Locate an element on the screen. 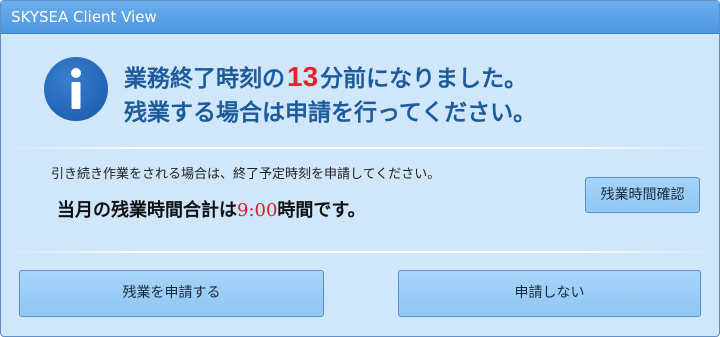 This screenshot has width=720, height=337. title-bar: SKYSEA Client View is located at coordinates (360, 17).